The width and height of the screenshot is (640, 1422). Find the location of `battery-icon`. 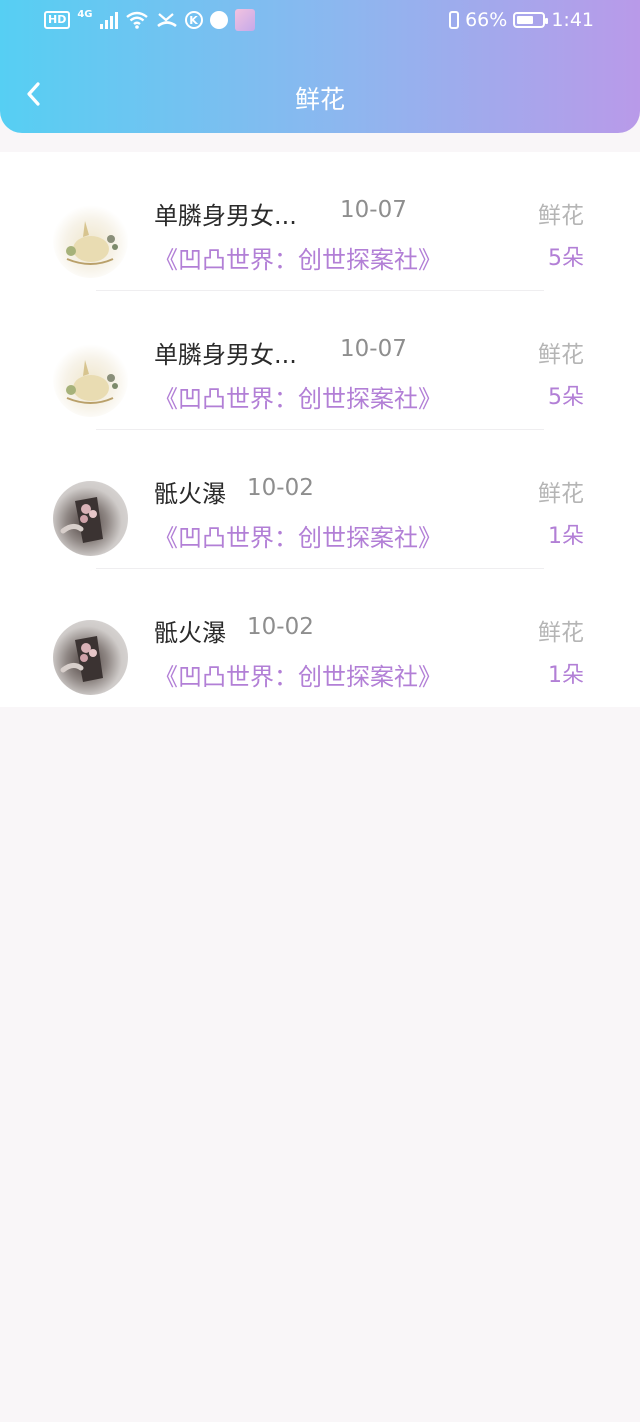

battery-icon is located at coordinates (531, 20).